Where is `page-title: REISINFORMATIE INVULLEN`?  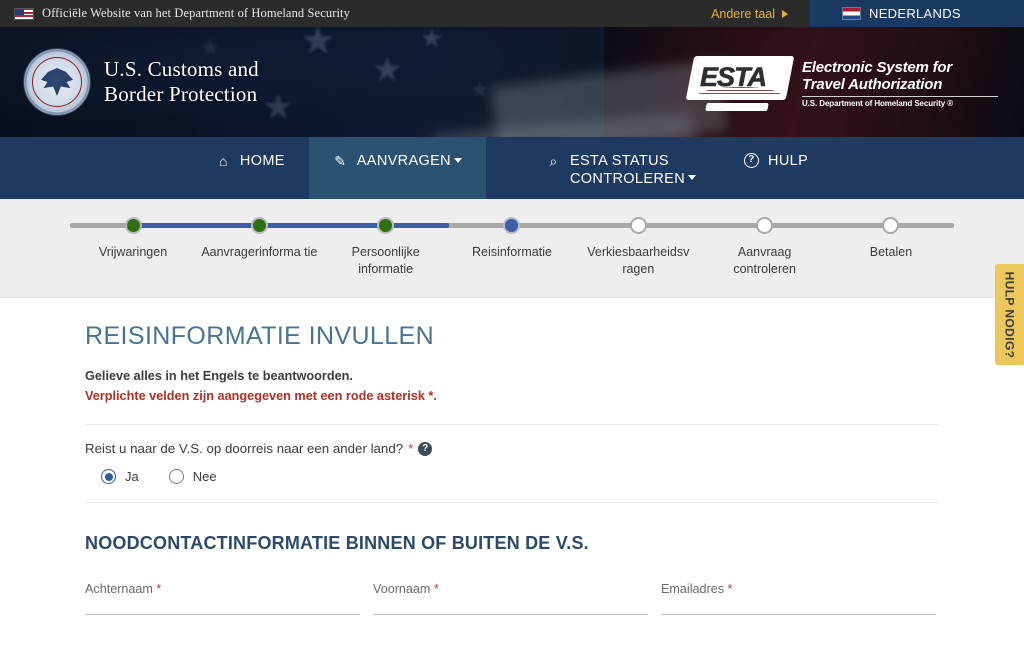 page-title: REISINFORMATIE INVULLEN is located at coordinates (260, 336).